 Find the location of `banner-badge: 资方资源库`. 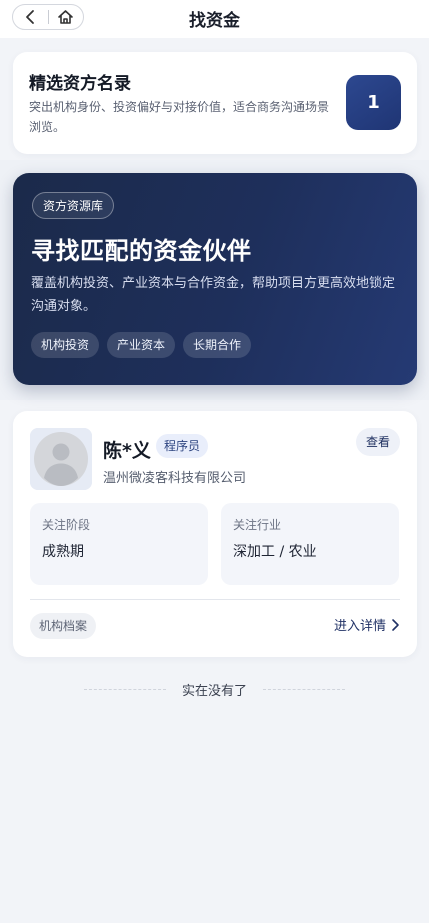

banner-badge: 资方资源库 is located at coordinates (73, 205).